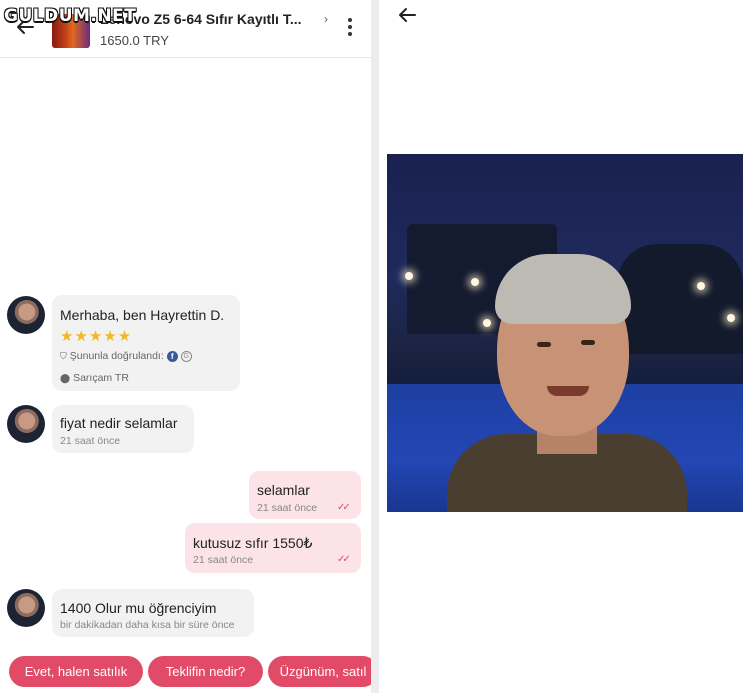 The image size is (750, 693). Describe the element at coordinates (283, 490) in the screenshot. I see `message-text: selamlar` at that location.